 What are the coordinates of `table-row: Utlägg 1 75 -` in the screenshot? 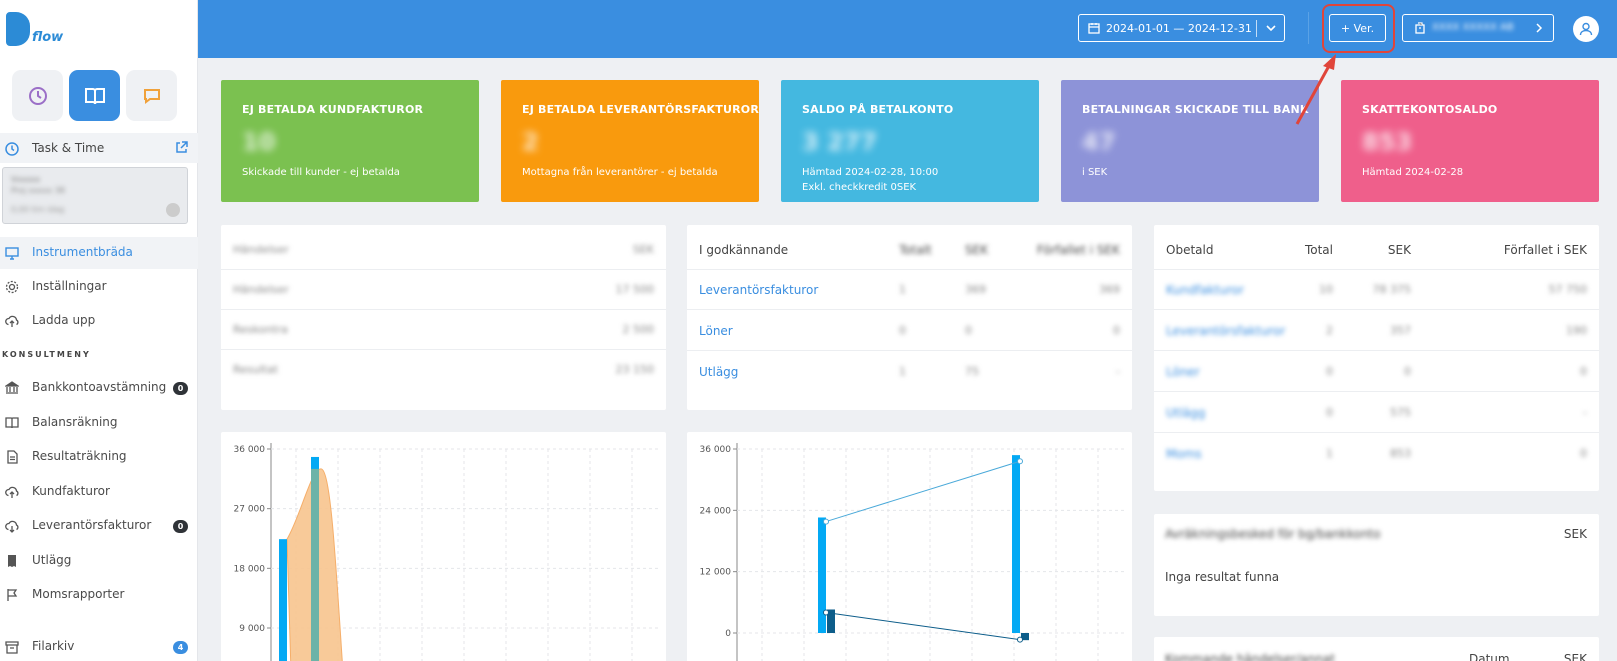 It's located at (909, 372).